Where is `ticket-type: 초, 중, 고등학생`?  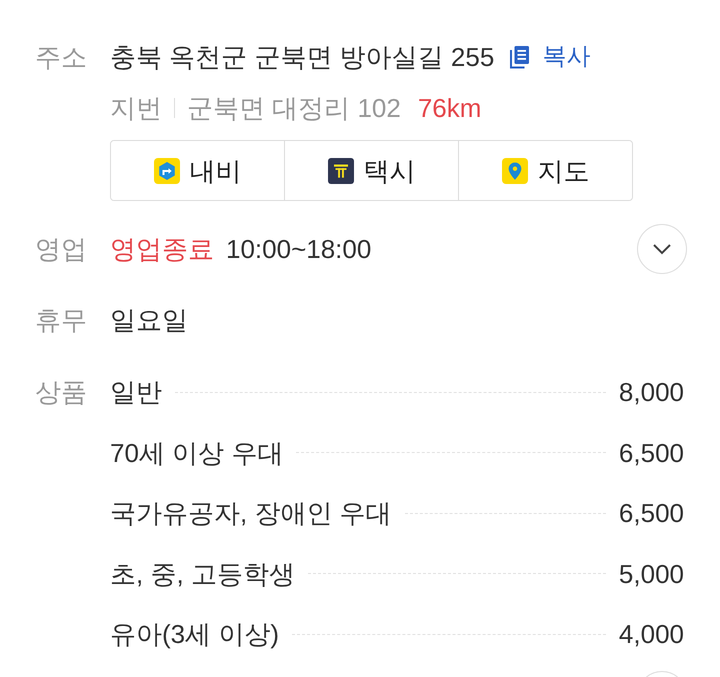
ticket-type: 초, 중, 고등학생 is located at coordinates (202, 574).